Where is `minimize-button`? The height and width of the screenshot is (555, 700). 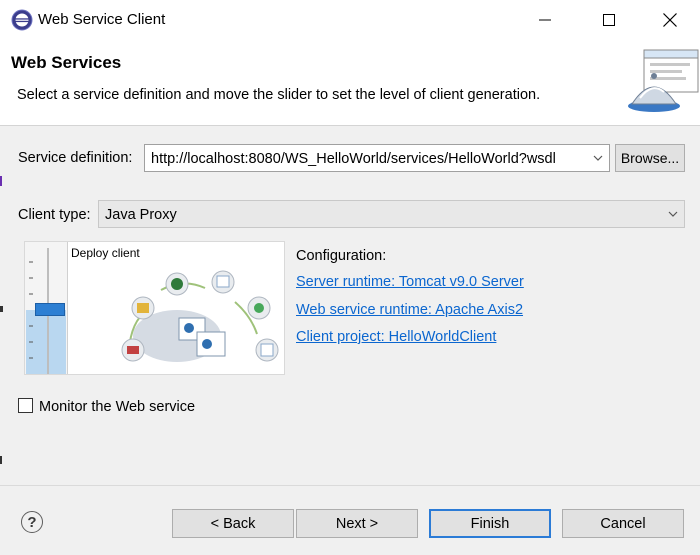 minimize-button is located at coordinates (545, 20).